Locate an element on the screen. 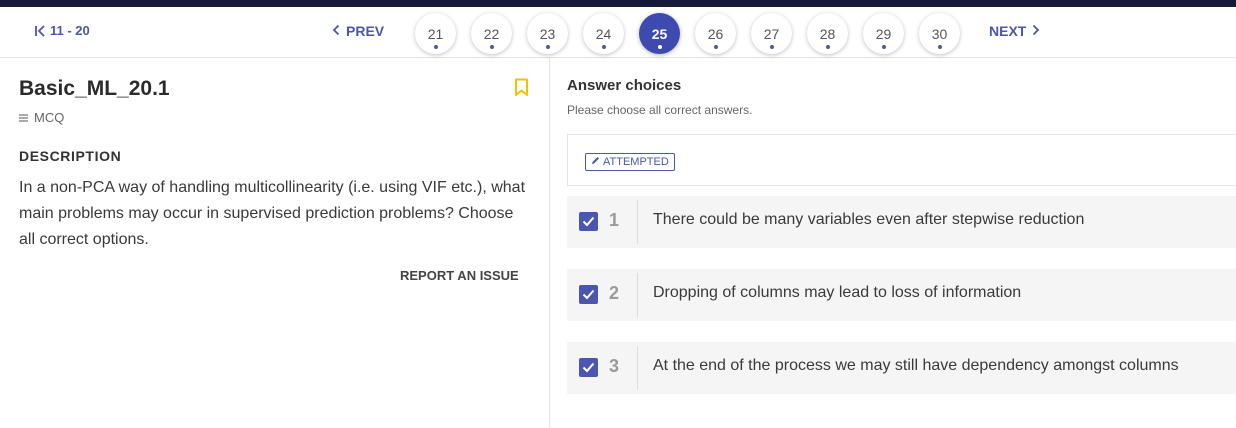 Image resolution: width=1236 pixels, height=428 pixels. list-icon is located at coordinates (23, 117).